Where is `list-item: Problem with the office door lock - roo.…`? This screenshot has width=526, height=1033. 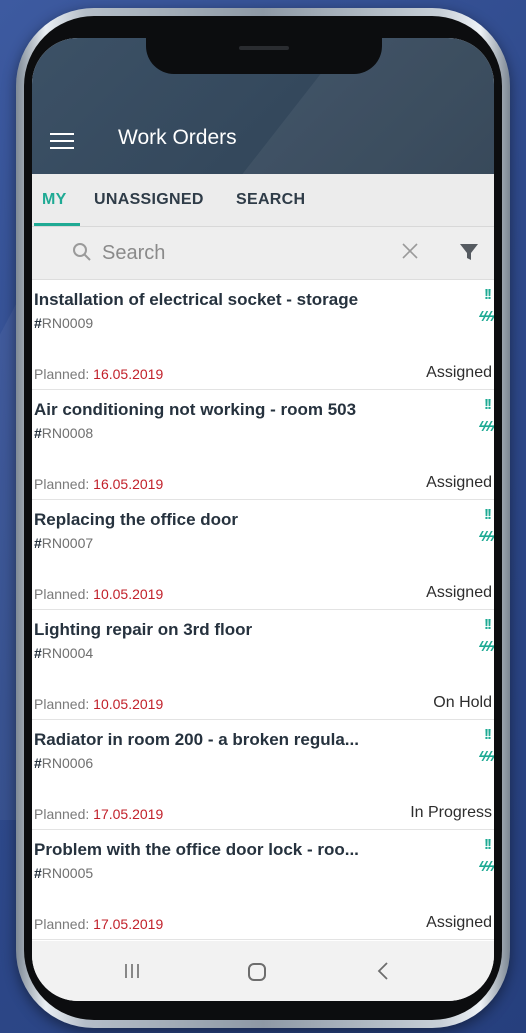
list-item: Problem with the office door lock - roo.… is located at coordinates (263, 885).